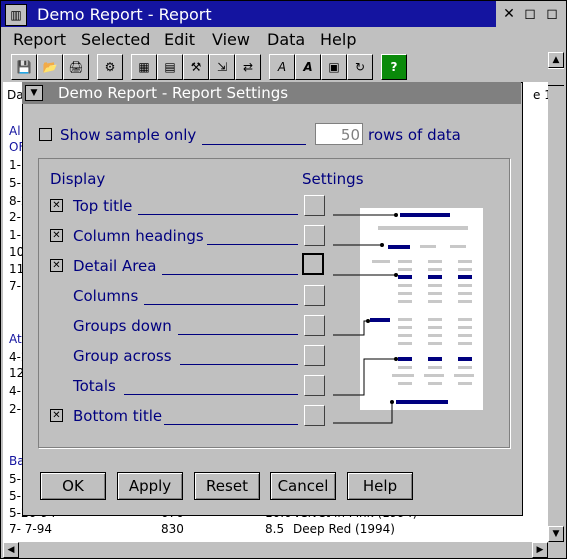 Image resolution: width=567 pixels, height=559 pixels. Describe the element at coordinates (530, 14) in the screenshot. I see `restore-icon: ◻` at that location.